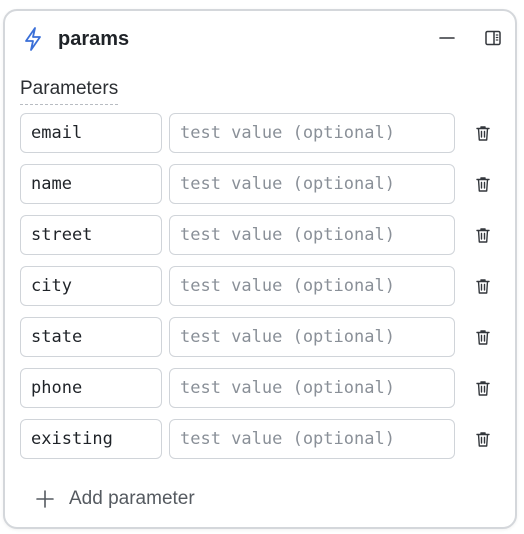 This screenshot has width=524, height=534. What do you see at coordinates (91, 286) in the screenshot?
I see `parameter-name-field: city` at bounding box center [91, 286].